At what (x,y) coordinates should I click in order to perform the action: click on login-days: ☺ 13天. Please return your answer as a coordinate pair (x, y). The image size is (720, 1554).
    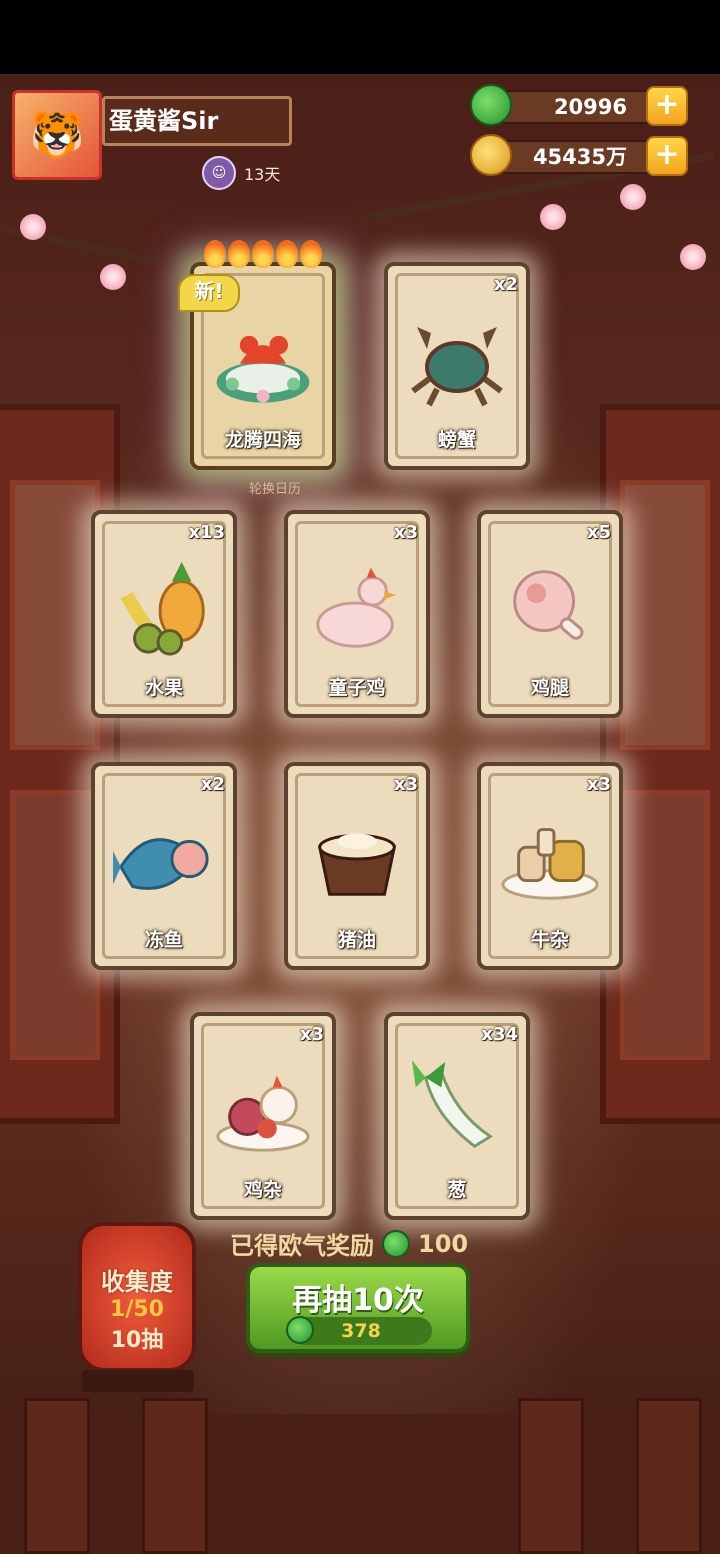
    Looking at the image, I should click on (241, 173).